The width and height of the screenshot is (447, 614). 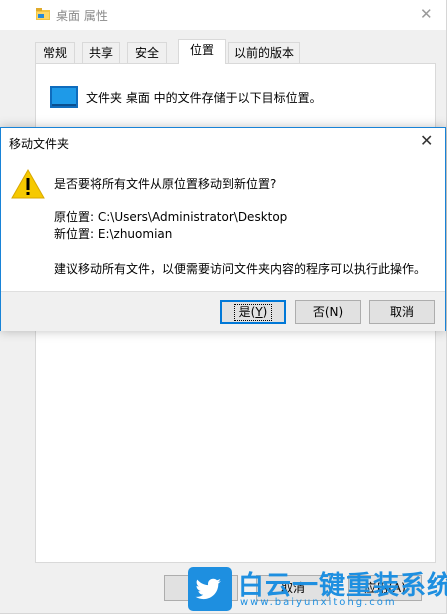 What do you see at coordinates (328, 312) in the screenshot?
I see `no-button: 否(N)` at bounding box center [328, 312].